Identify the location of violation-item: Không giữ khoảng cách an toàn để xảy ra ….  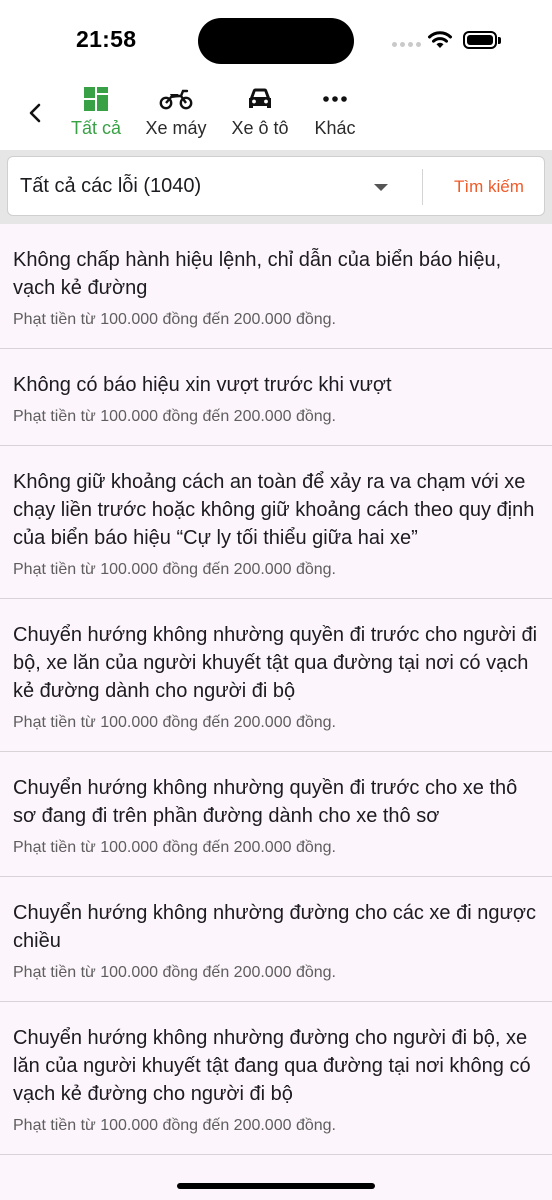
(276, 522).